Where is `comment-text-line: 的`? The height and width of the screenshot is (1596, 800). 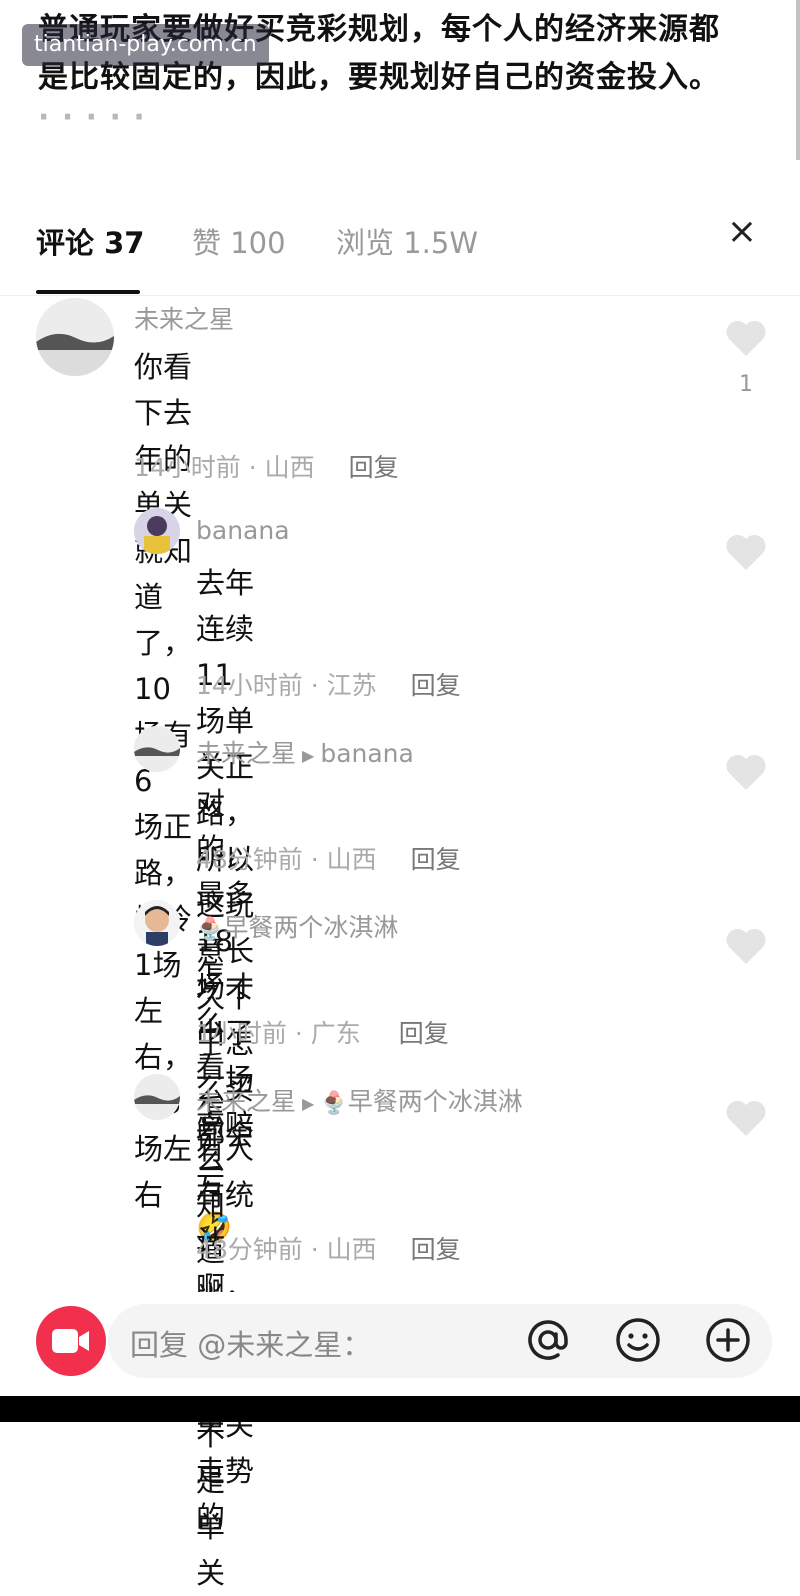
comment-text-line: 的 is located at coordinates (211, 1517).